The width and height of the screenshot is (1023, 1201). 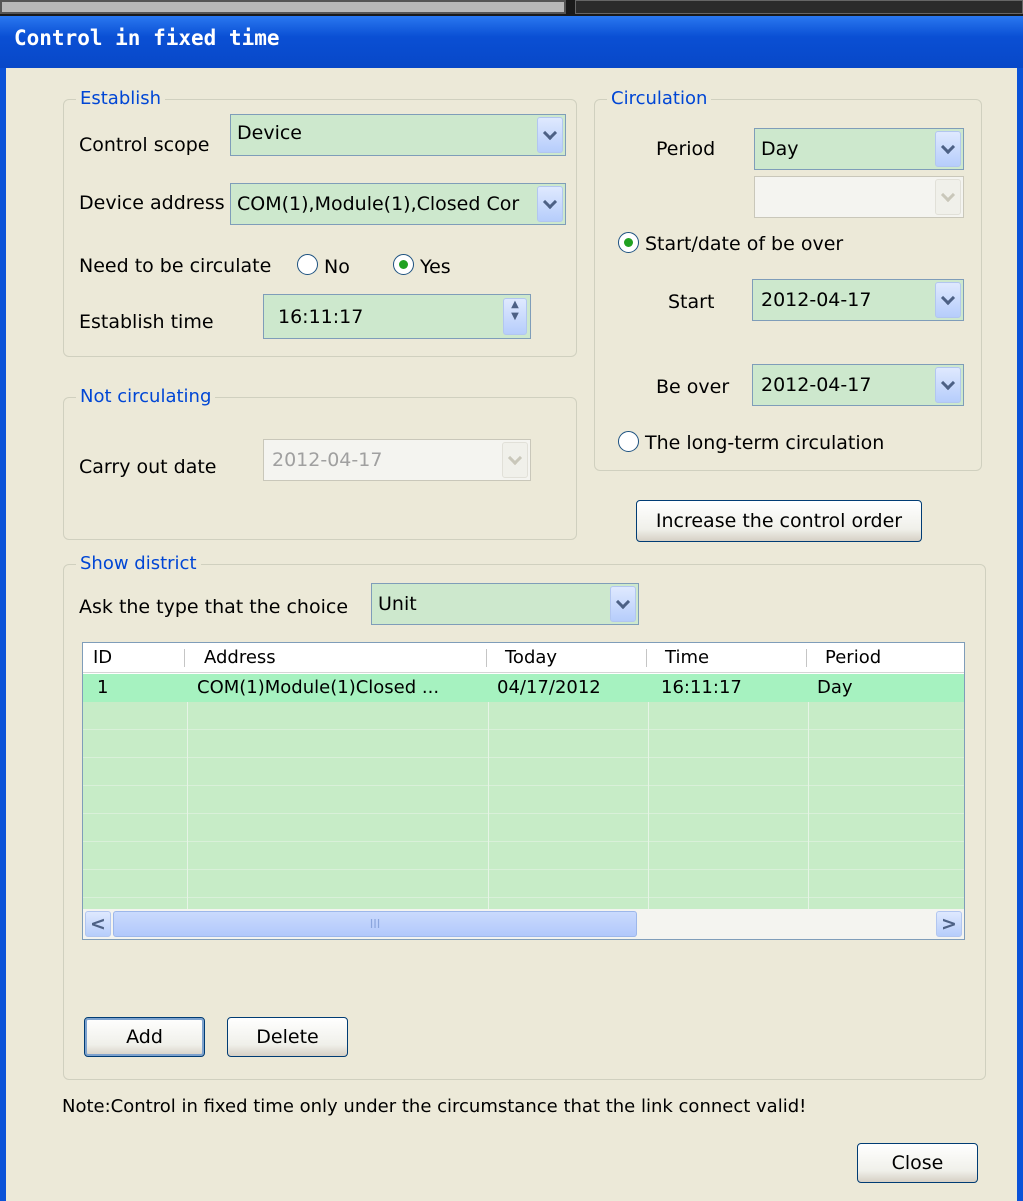 I want to click on control-scope-select: Device, so click(x=398, y=135).